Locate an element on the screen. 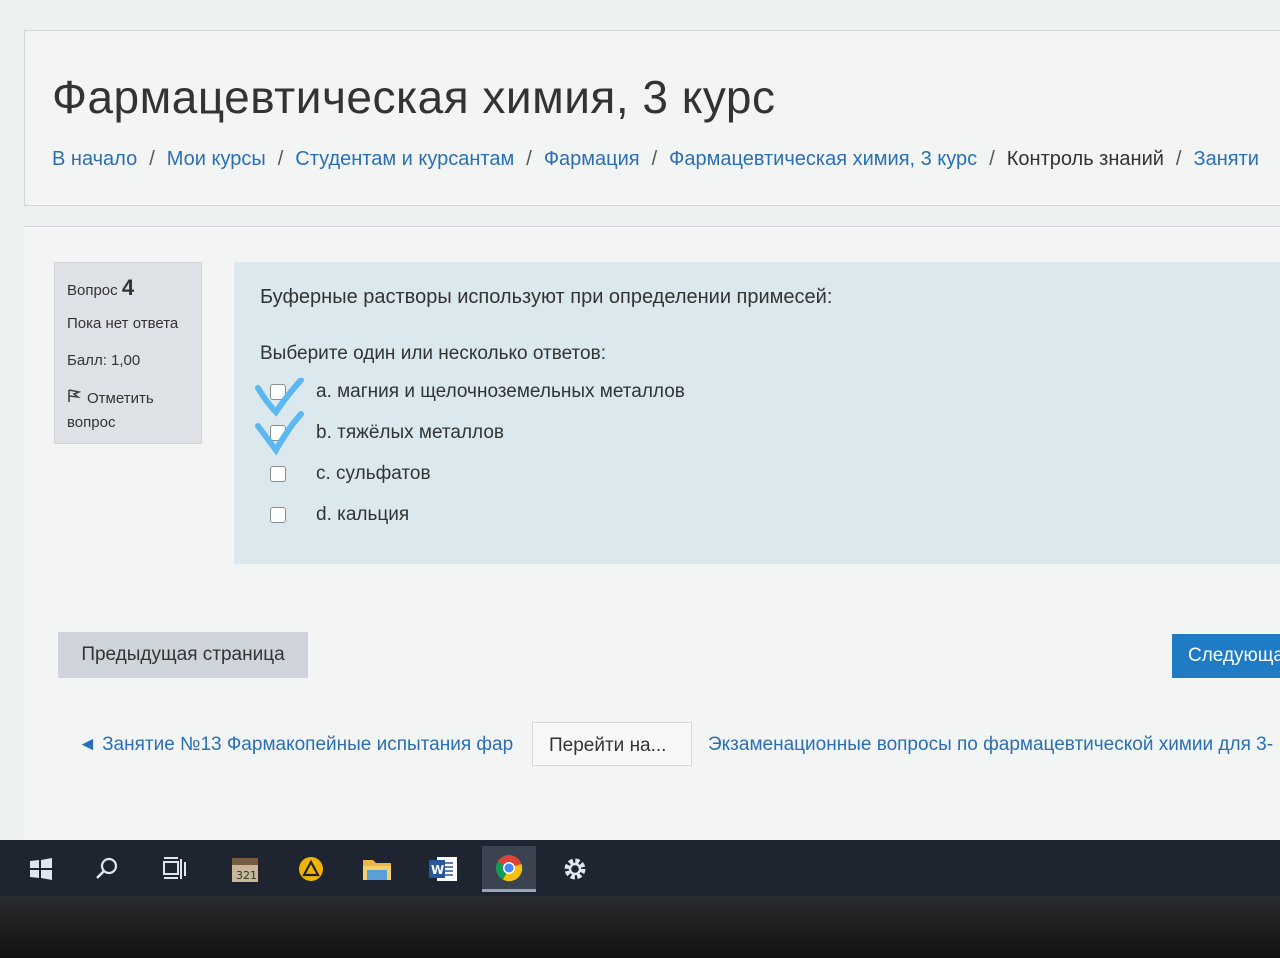  question-number: Вопрос 4 is located at coordinates (128, 288).